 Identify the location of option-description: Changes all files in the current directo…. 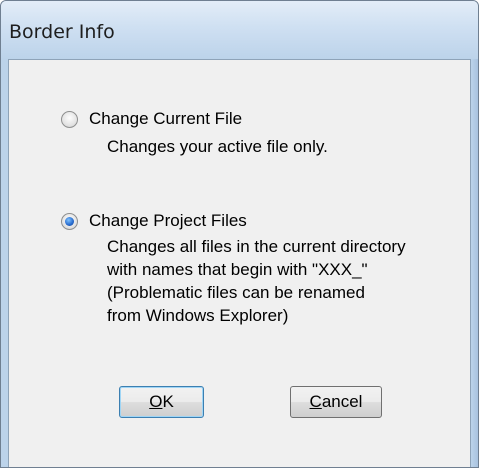
(256, 281).